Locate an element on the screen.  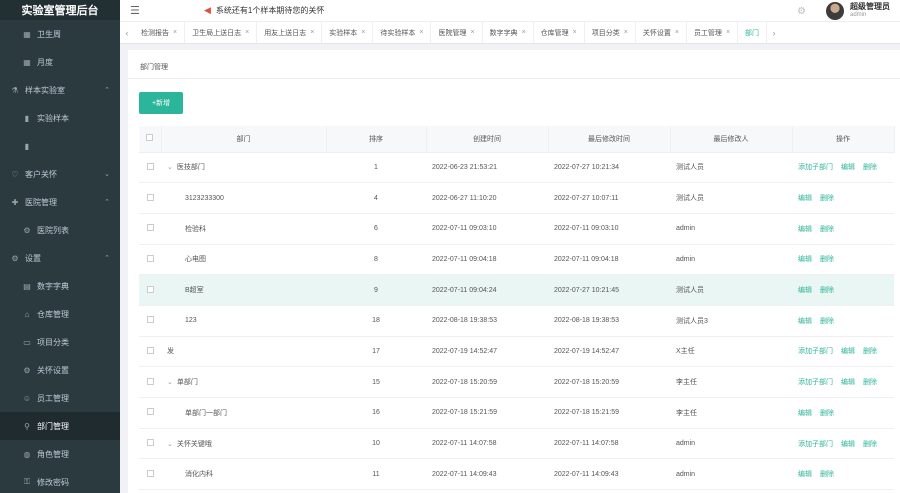
sidebar-item: ⚙ 关怀设置 is located at coordinates (60, 370).